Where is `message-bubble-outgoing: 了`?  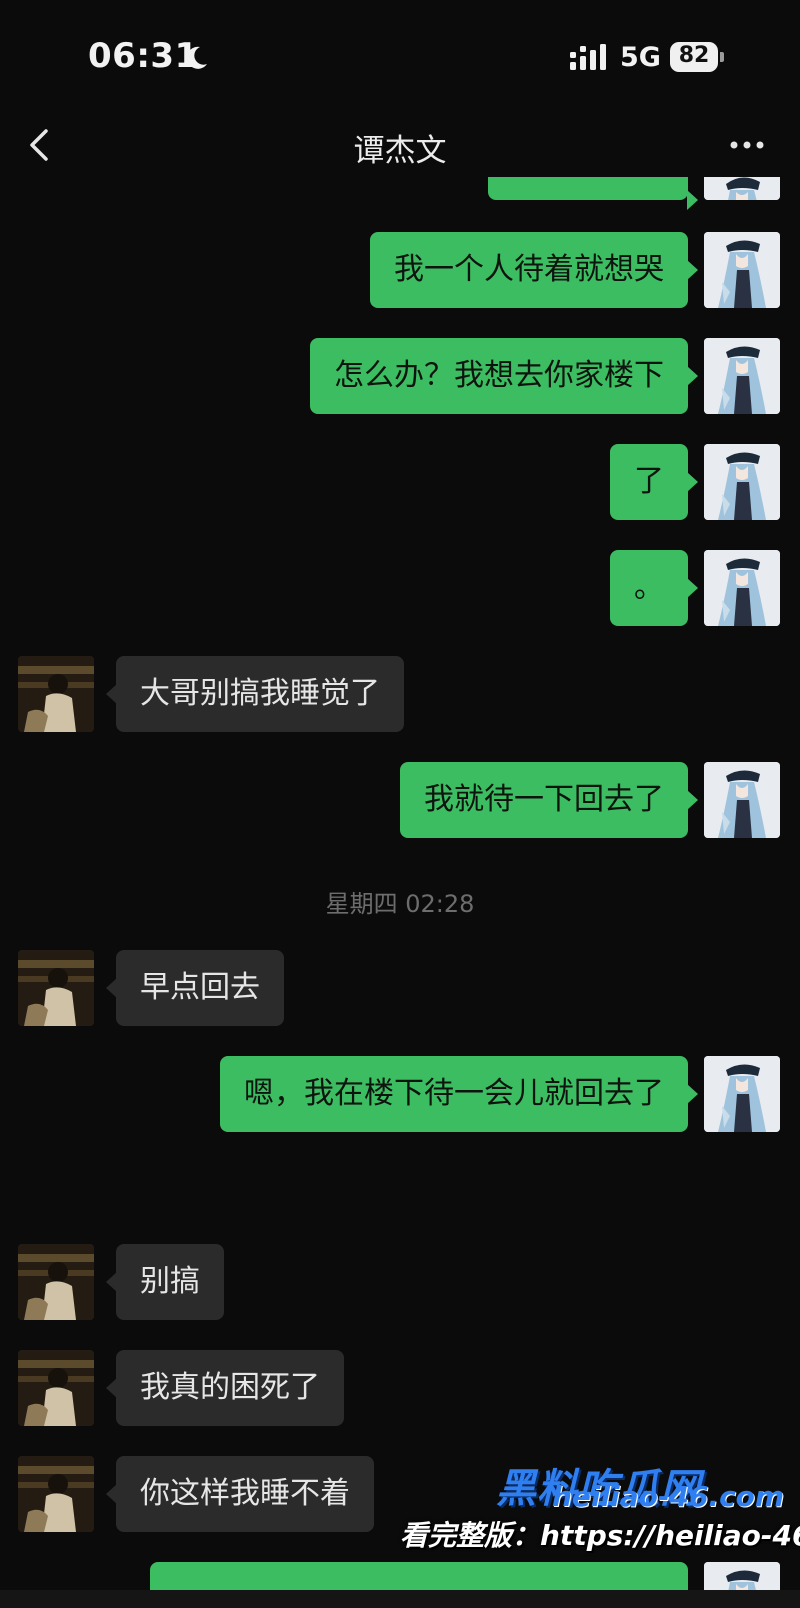
message-bubble-outgoing: 了 is located at coordinates (654, 482).